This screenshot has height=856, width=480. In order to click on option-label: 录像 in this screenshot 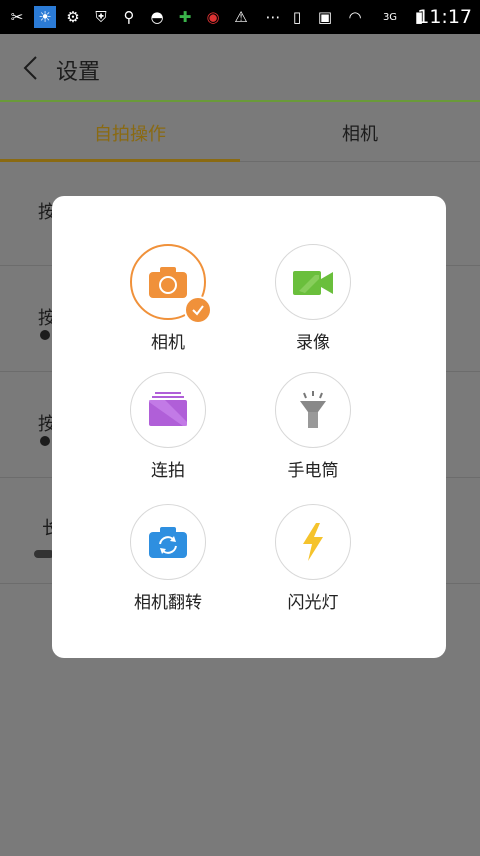, I will do `click(313, 343)`.